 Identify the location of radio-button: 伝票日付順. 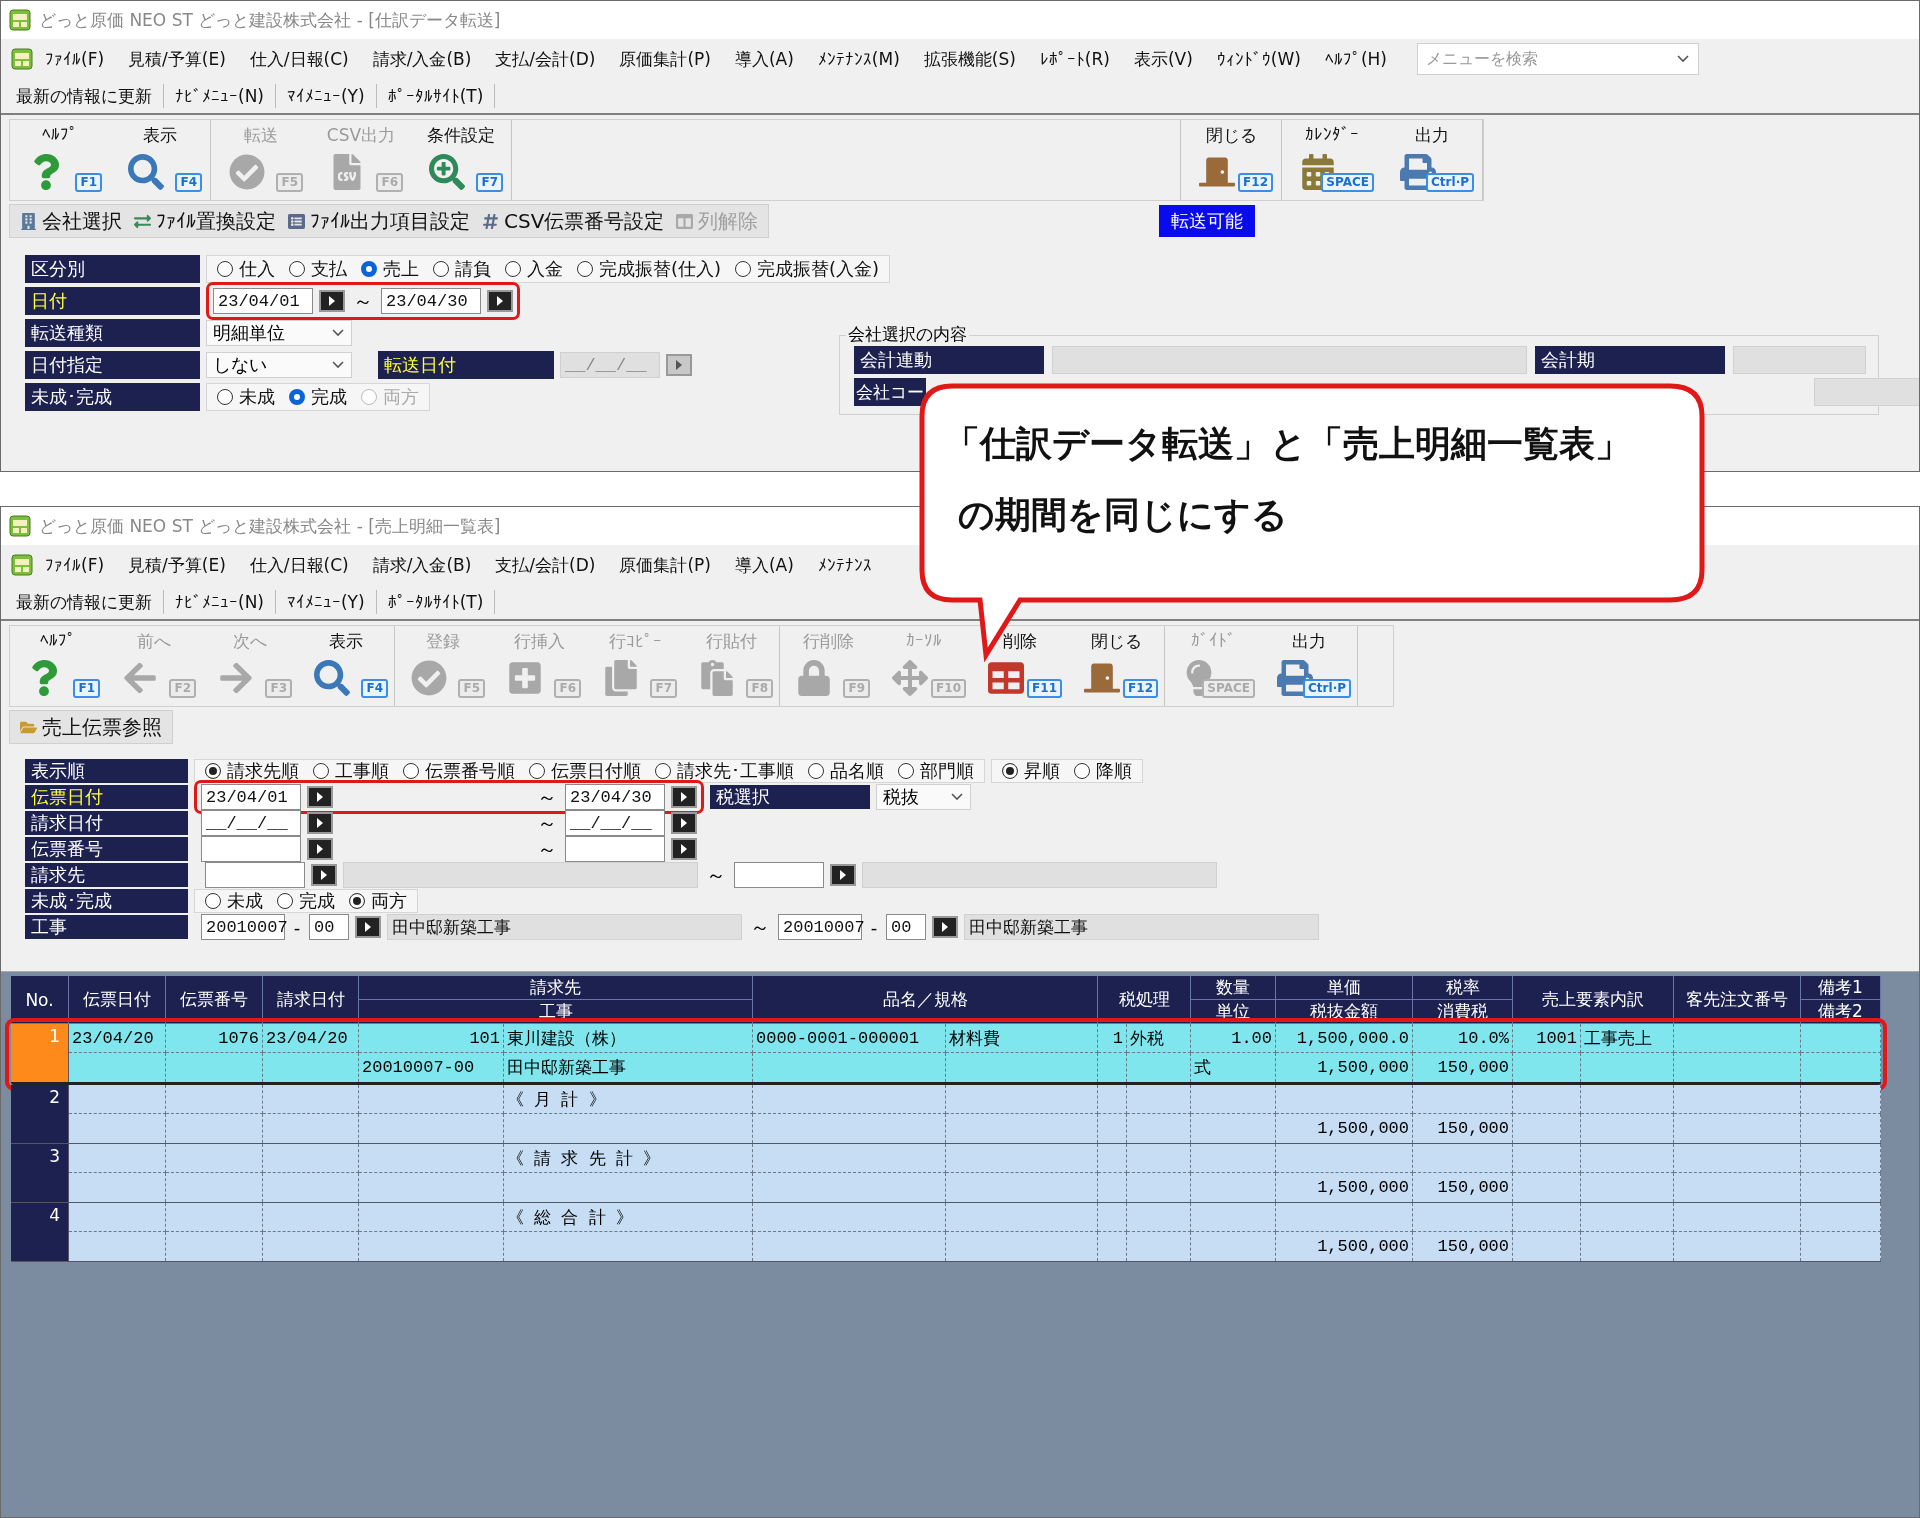
(585, 771).